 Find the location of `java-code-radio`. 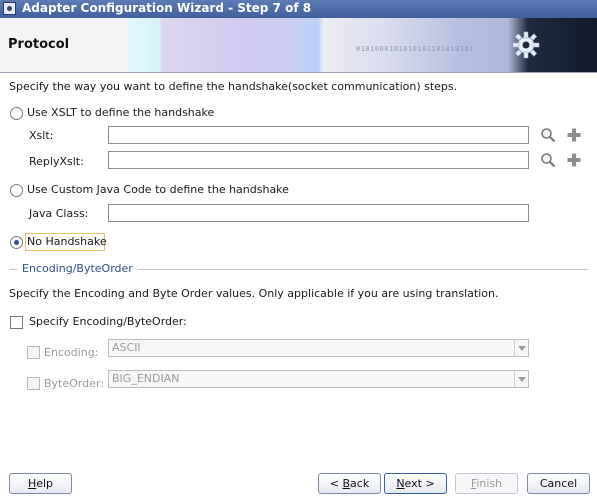

java-code-radio is located at coordinates (16, 190).